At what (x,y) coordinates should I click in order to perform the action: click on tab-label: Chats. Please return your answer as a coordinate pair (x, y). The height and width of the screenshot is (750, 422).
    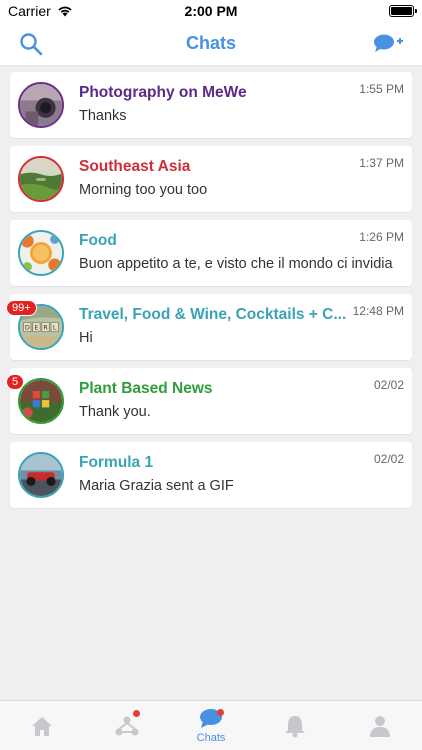
    Looking at the image, I should click on (211, 738).